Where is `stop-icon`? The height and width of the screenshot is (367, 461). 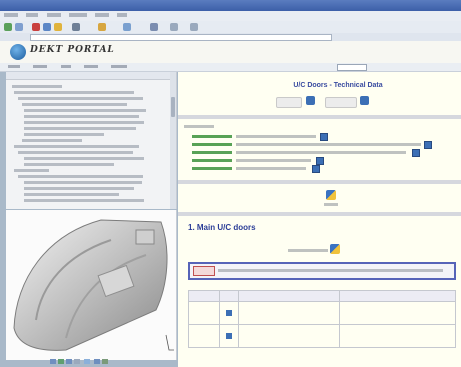
stop-icon is located at coordinates (36, 27).